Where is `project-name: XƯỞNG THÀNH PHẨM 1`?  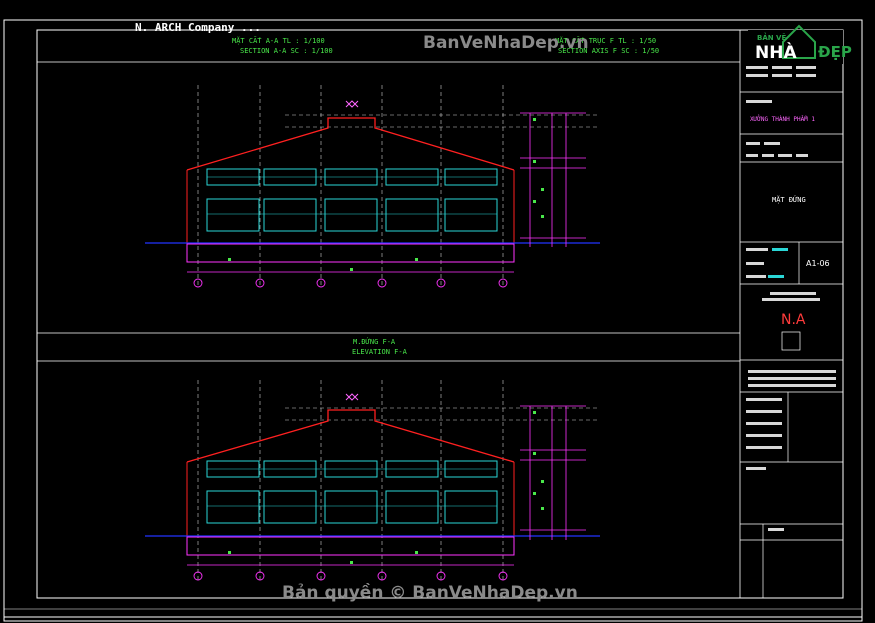 project-name: XƯỞNG THÀNH PHẨM 1 is located at coordinates (782, 119).